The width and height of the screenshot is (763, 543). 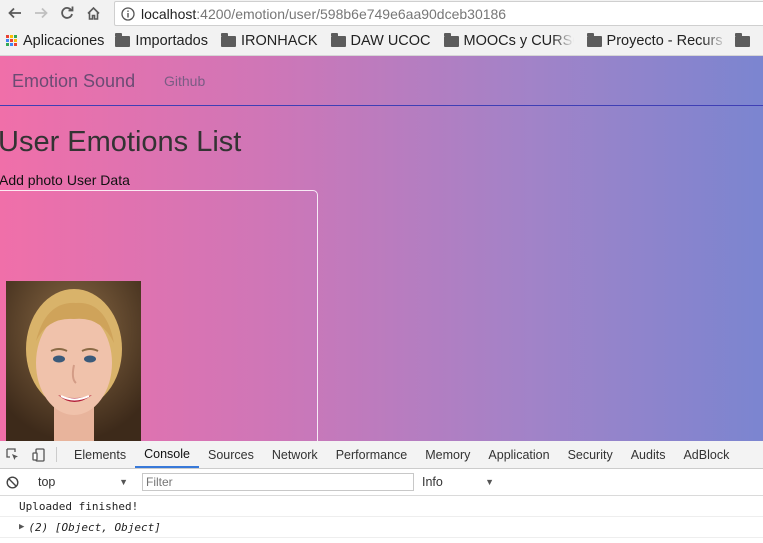 I want to click on add-photo-link: Add photo, so click(x=31, y=180).